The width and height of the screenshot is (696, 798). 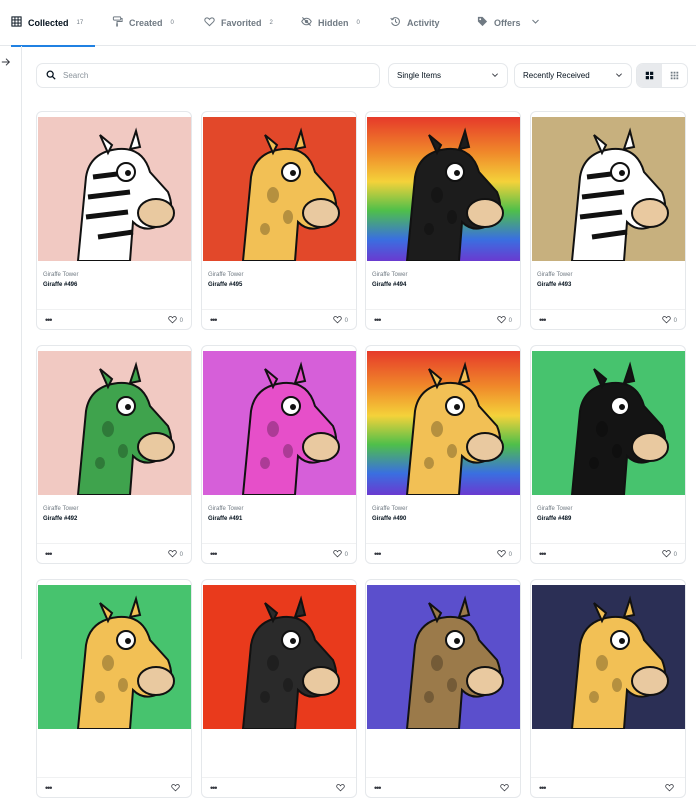 I want to click on like-count: 0, so click(x=675, y=320).